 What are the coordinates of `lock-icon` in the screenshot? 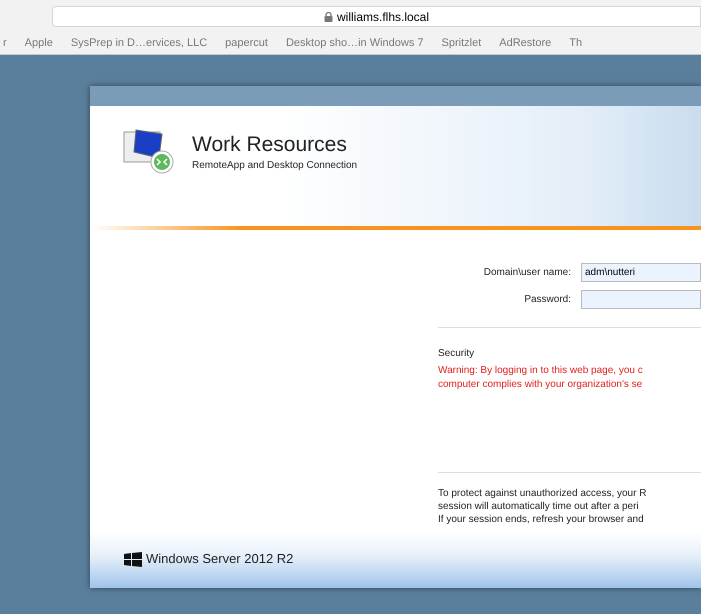 It's located at (328, 17).